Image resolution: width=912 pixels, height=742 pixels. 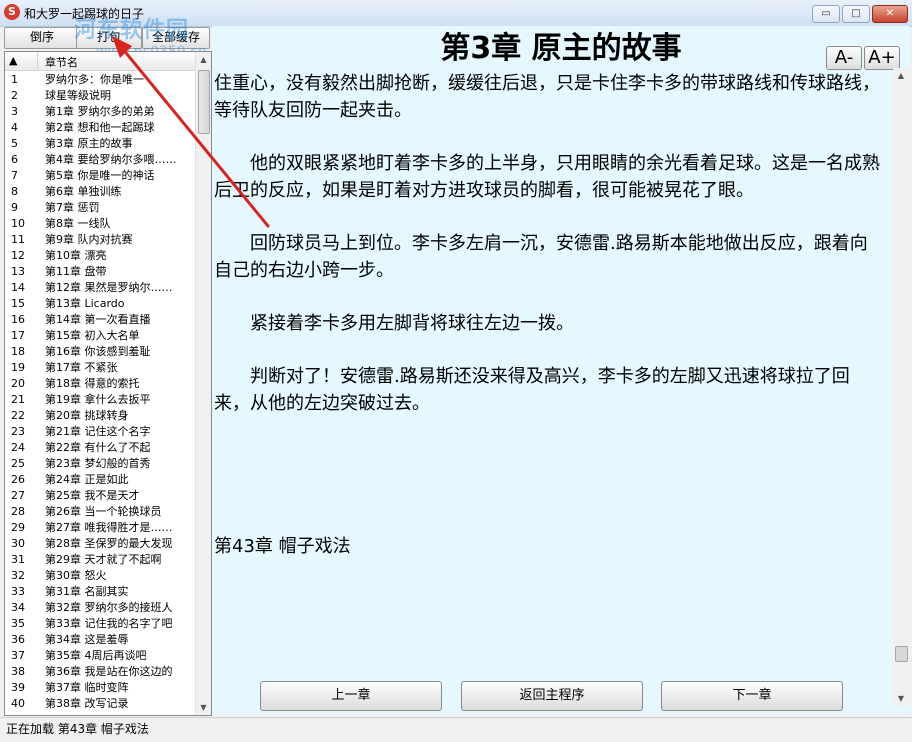 I want to click on chapter-row: 32 第30章 怒火, so click(x=101, y=576).